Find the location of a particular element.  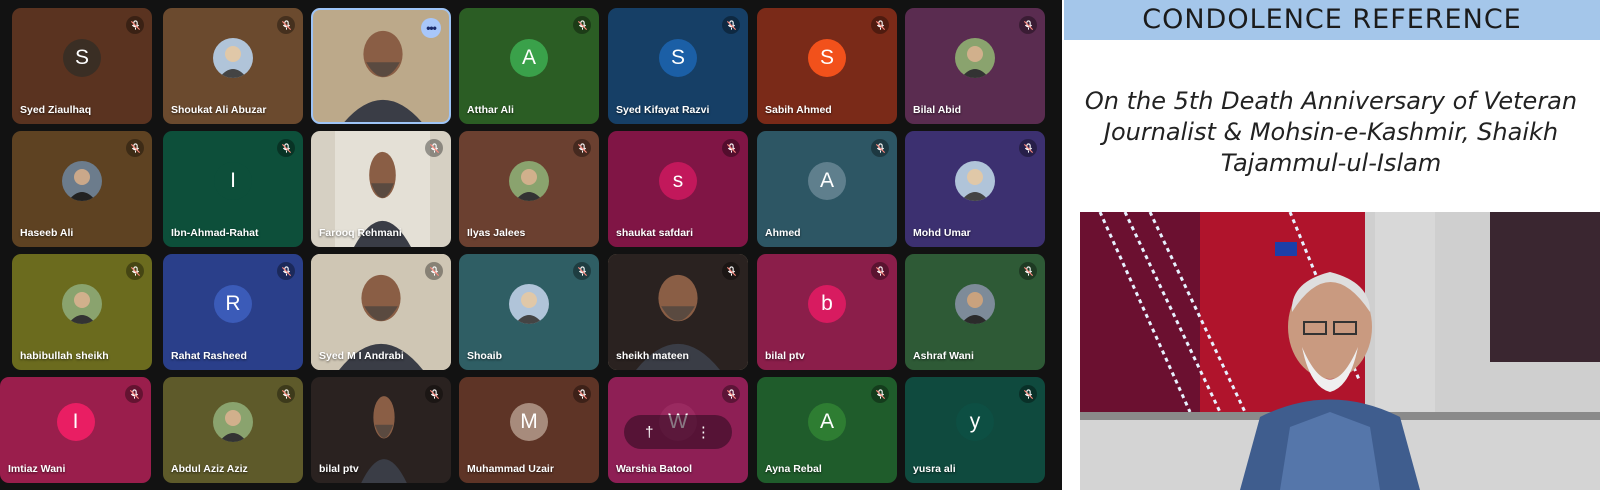

participant-name: Bilal Abid is located at coordinates (937, 110).